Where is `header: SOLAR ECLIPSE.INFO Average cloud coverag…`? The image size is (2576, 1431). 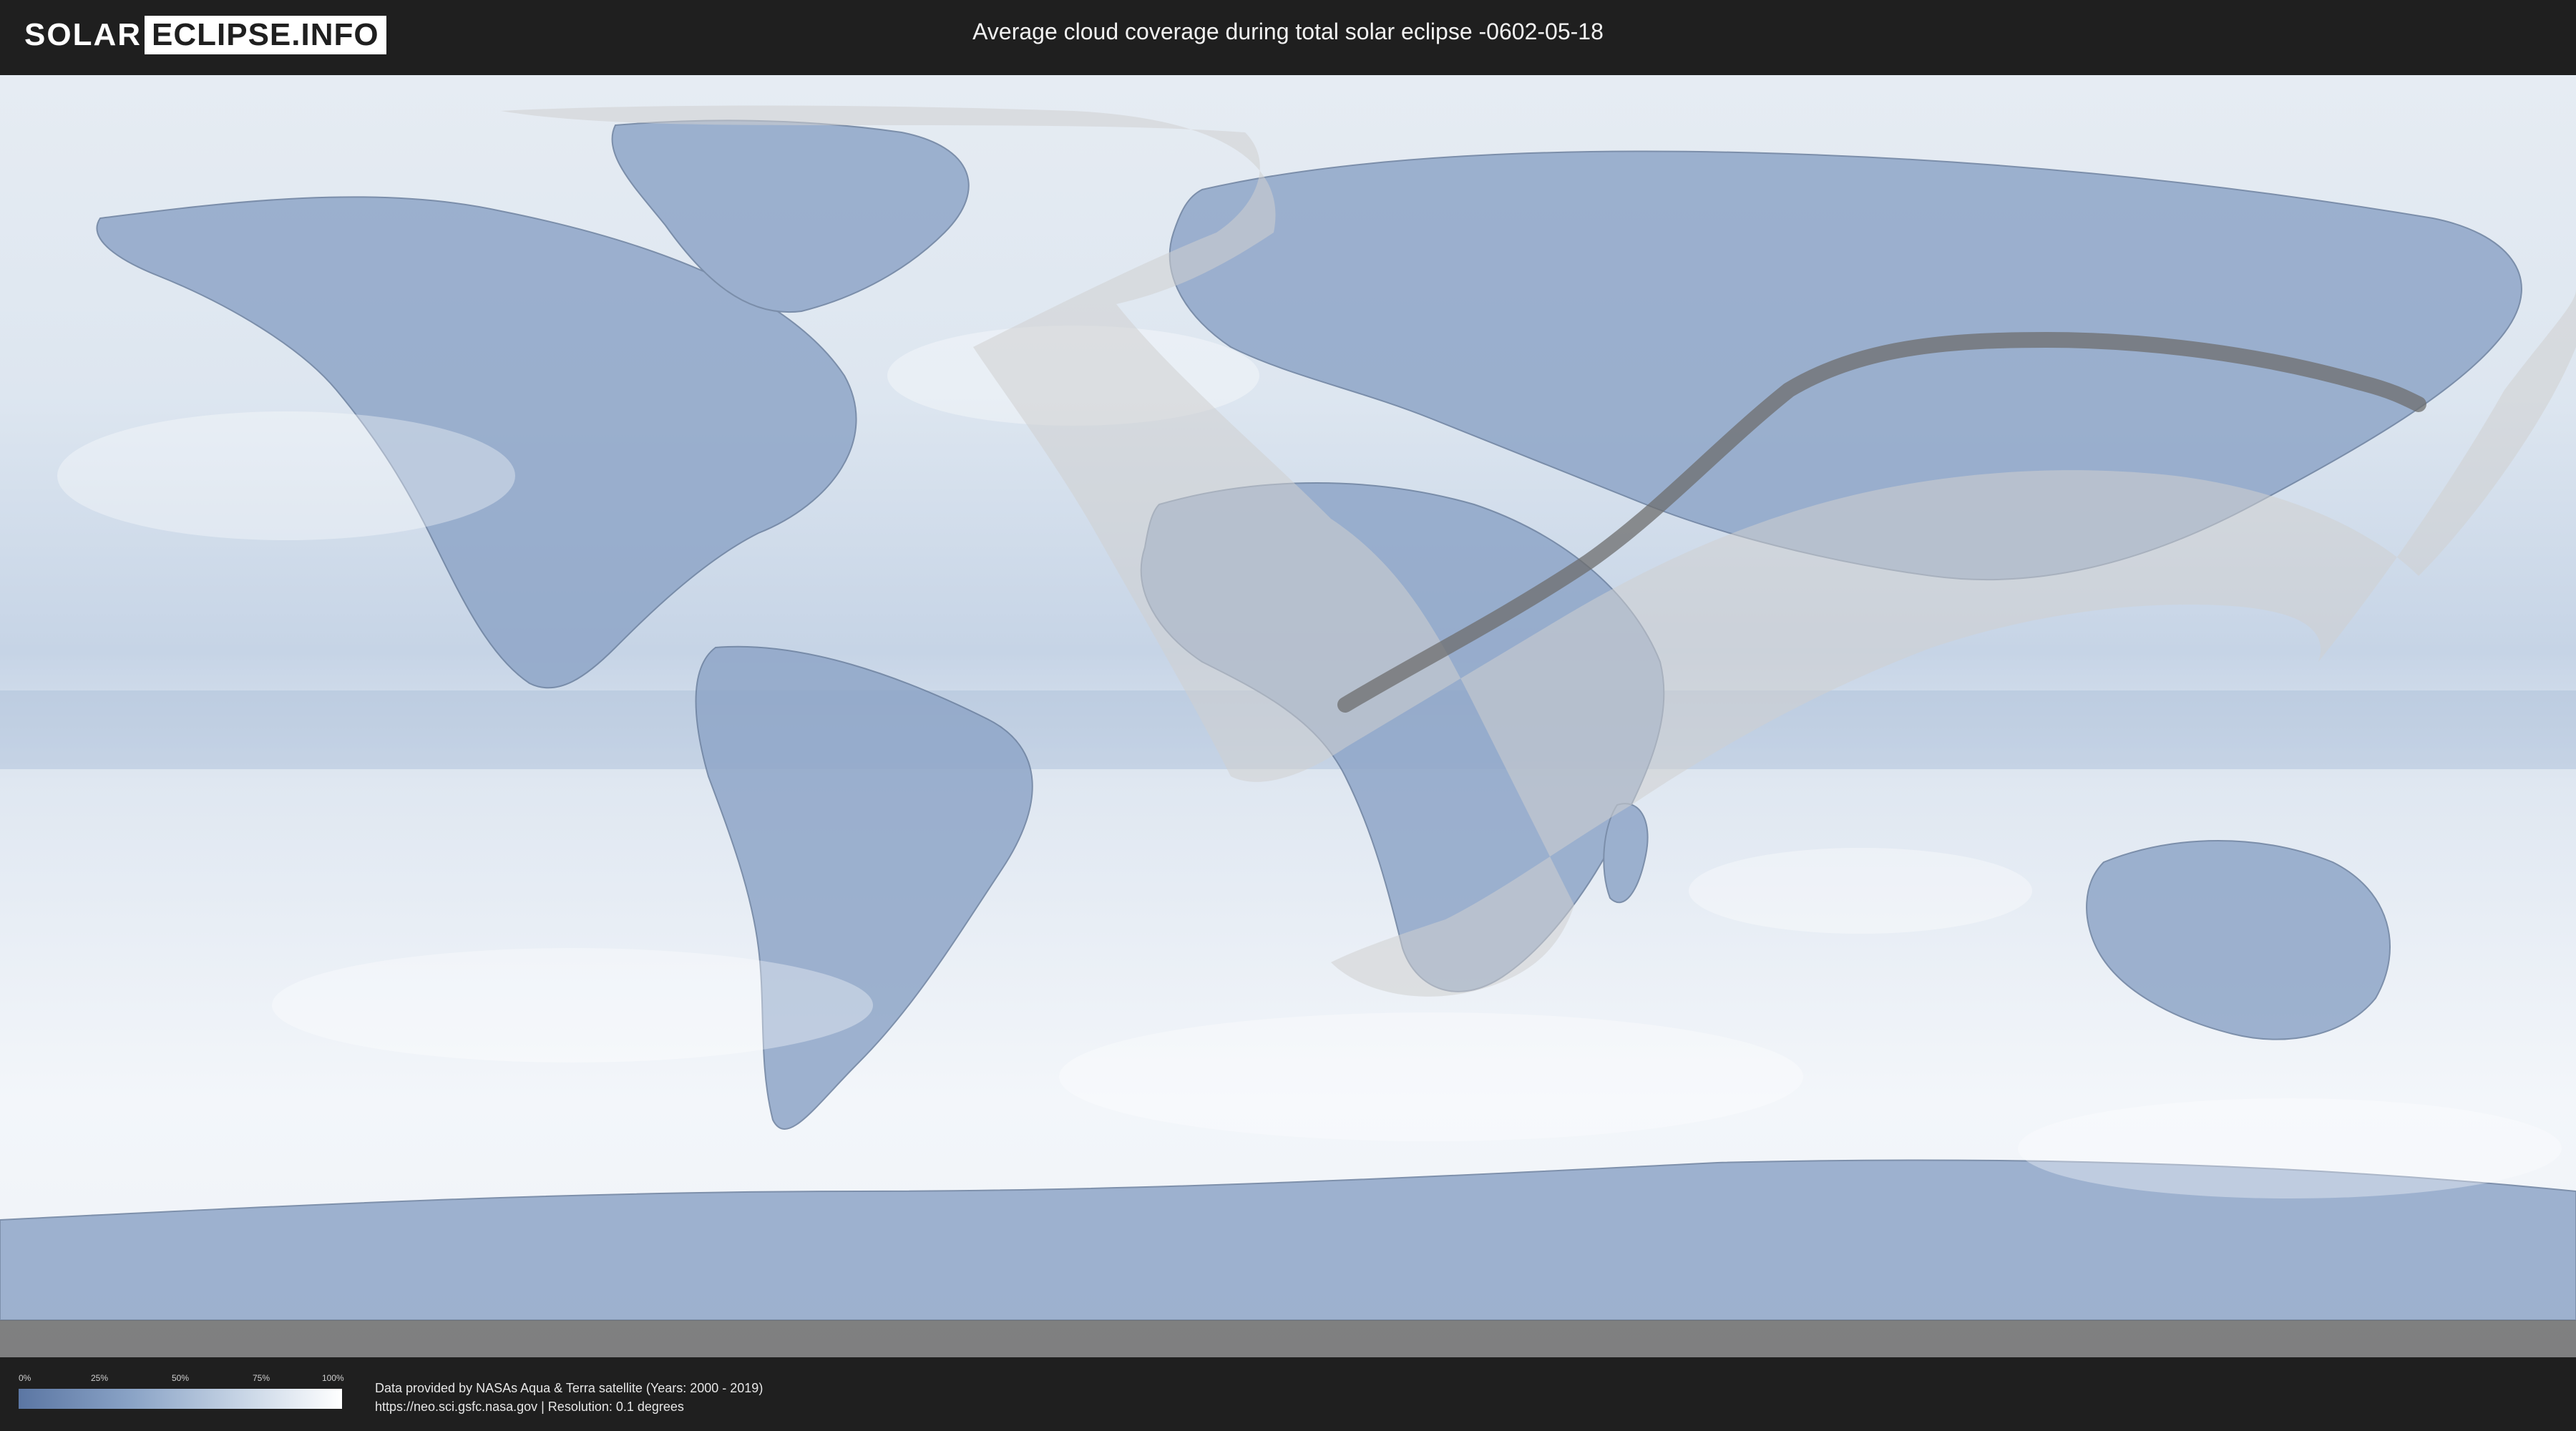
header: SOLAR ECLIPSE.INFO Average cloud coverag… is located at coordinates (1288, 36).